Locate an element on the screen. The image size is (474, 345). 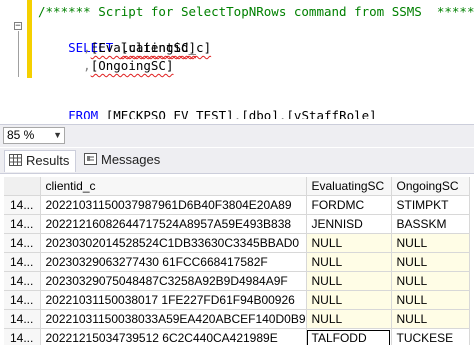
tab-results: Results is located at coordinates (40, 161).